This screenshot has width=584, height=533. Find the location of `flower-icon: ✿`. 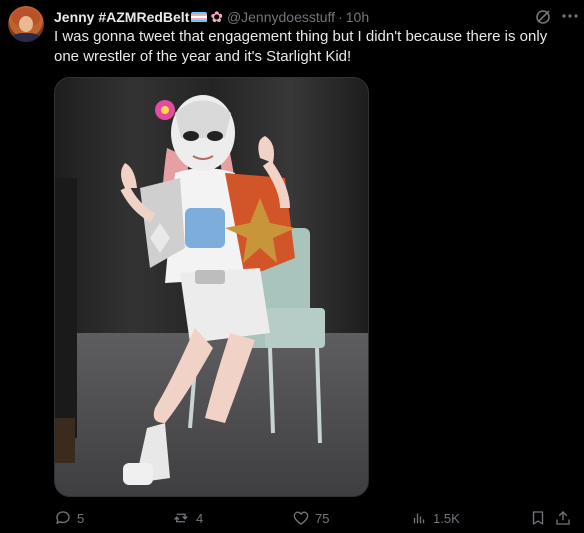

flower-icon: ✿ is located at coordinates (216, 17).